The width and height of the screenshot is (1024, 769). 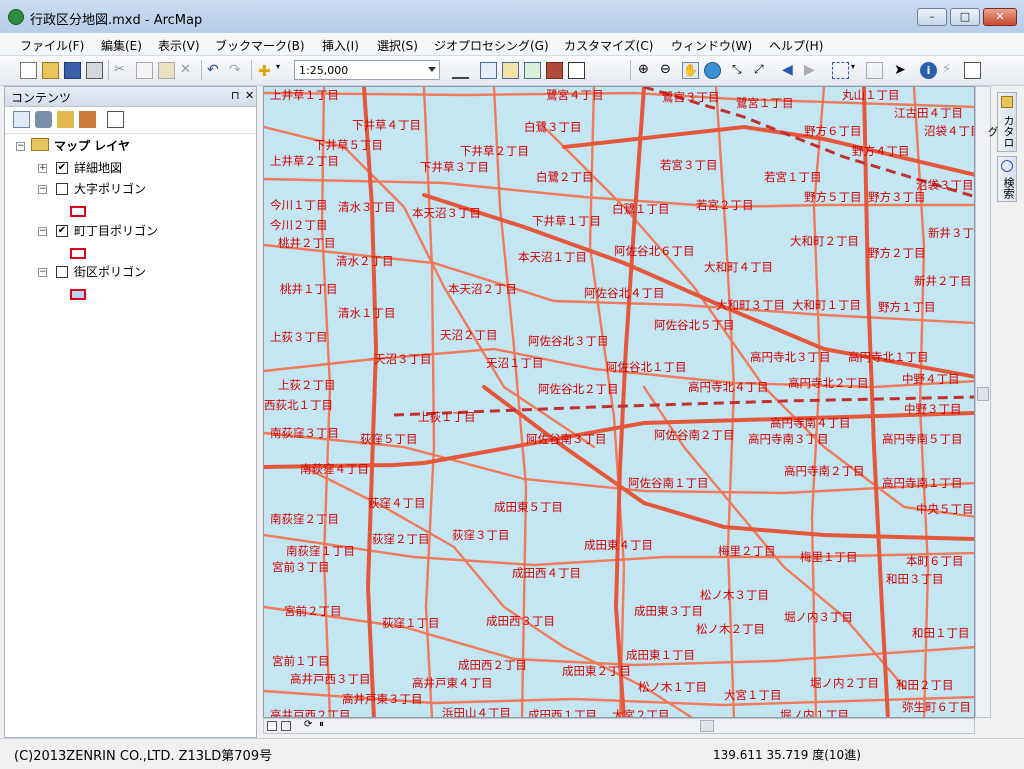 I want to click on menu-view: 表示(V), so click(x=179, y=45).